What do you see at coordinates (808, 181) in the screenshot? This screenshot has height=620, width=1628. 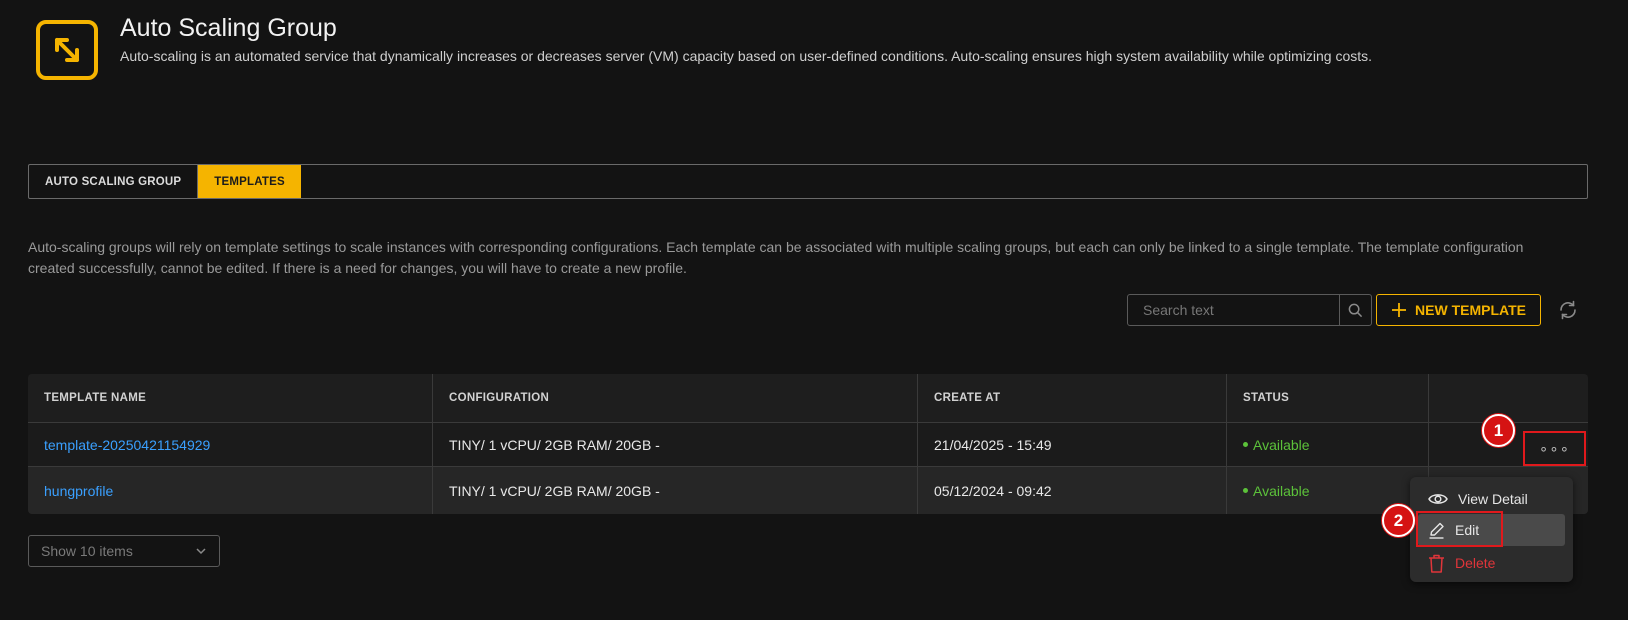 I see `tab-bar: AUTO SCALING GROUP TEMPLATES` at bounding box center [808, 181].